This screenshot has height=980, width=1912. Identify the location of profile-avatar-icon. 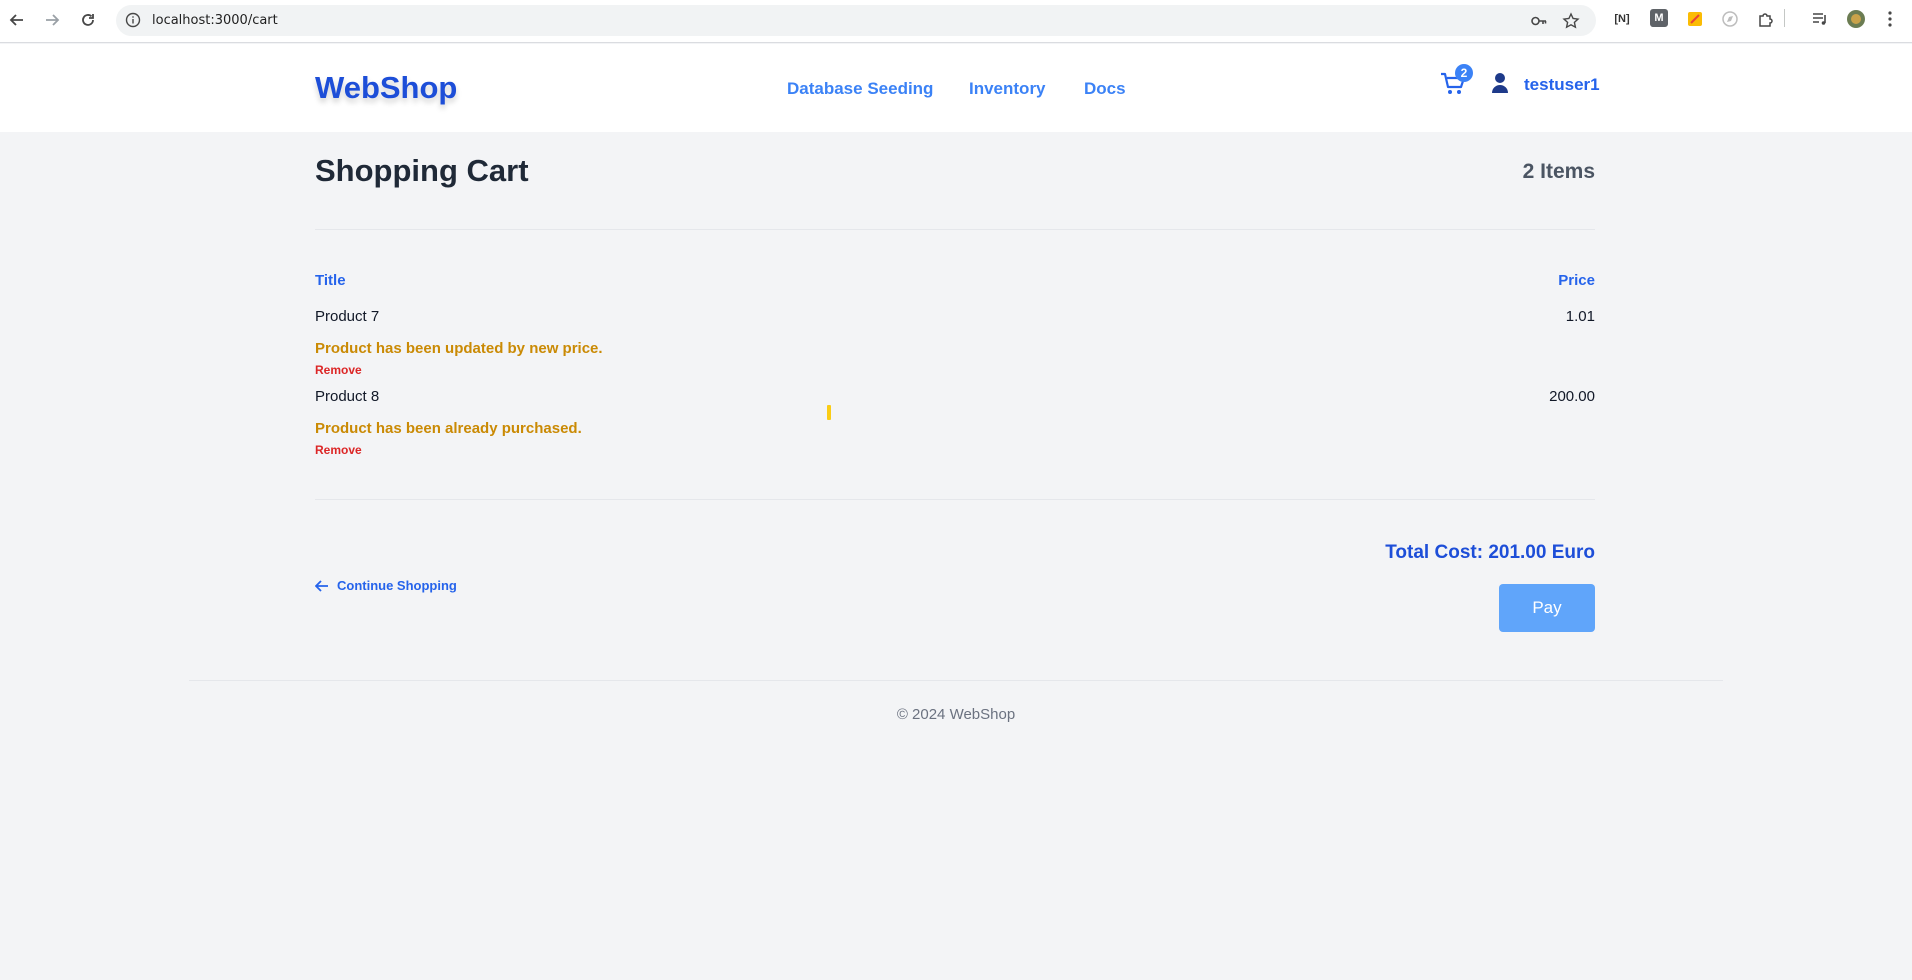
(1856, 19).